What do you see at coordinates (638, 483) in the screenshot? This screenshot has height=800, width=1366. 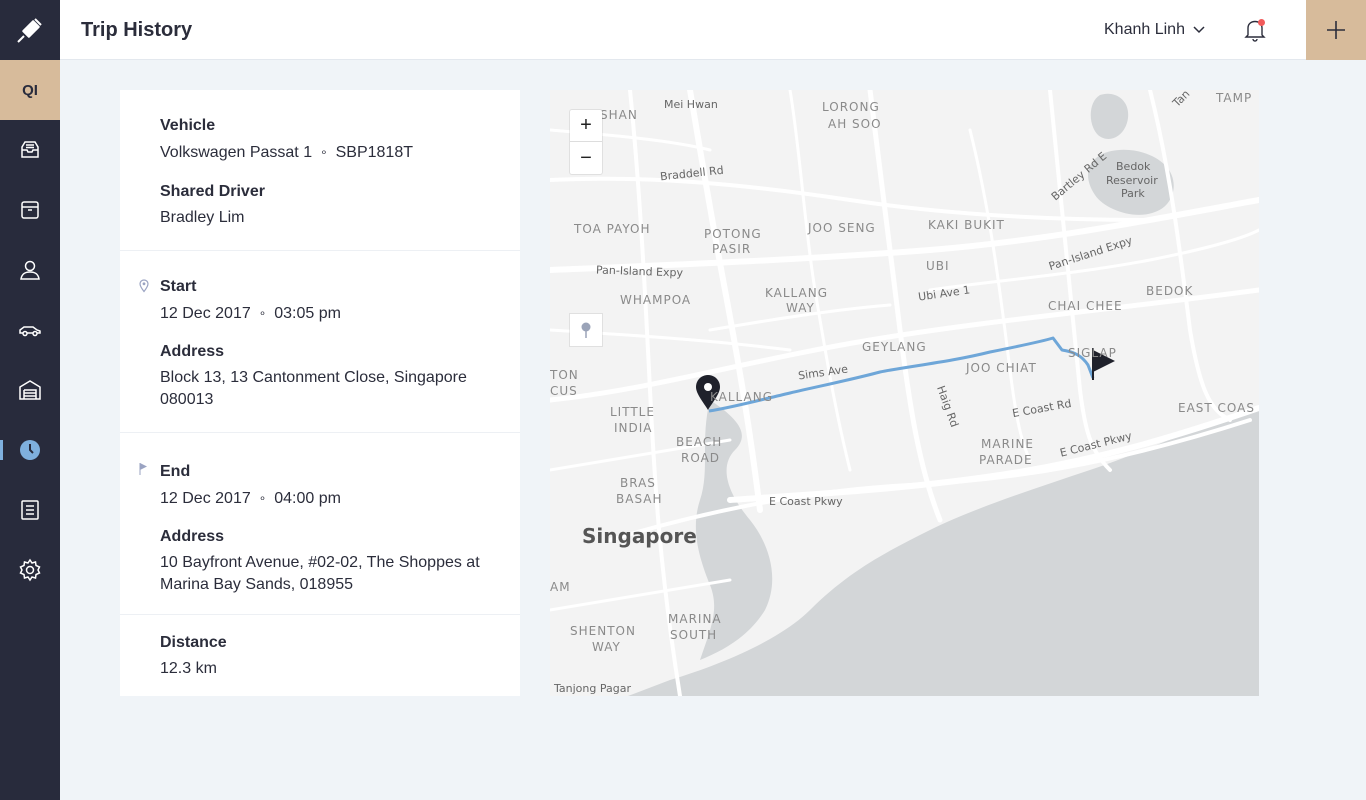 I see `map-label: BRAS` at bounding box center [638, 483].